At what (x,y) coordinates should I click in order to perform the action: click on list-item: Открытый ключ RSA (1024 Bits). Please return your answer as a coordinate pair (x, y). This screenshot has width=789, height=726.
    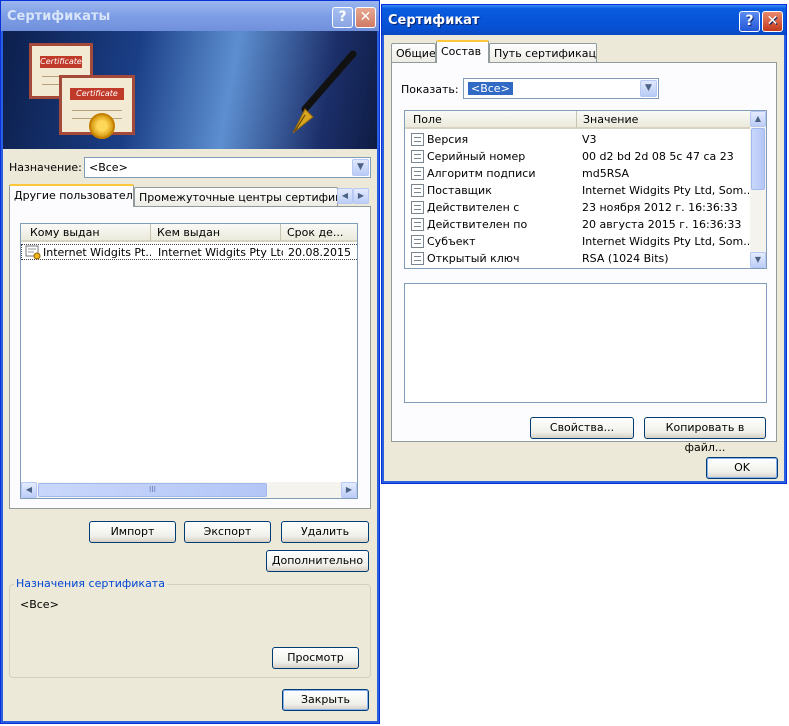
    Looking at the image, I should click on (578, 258).